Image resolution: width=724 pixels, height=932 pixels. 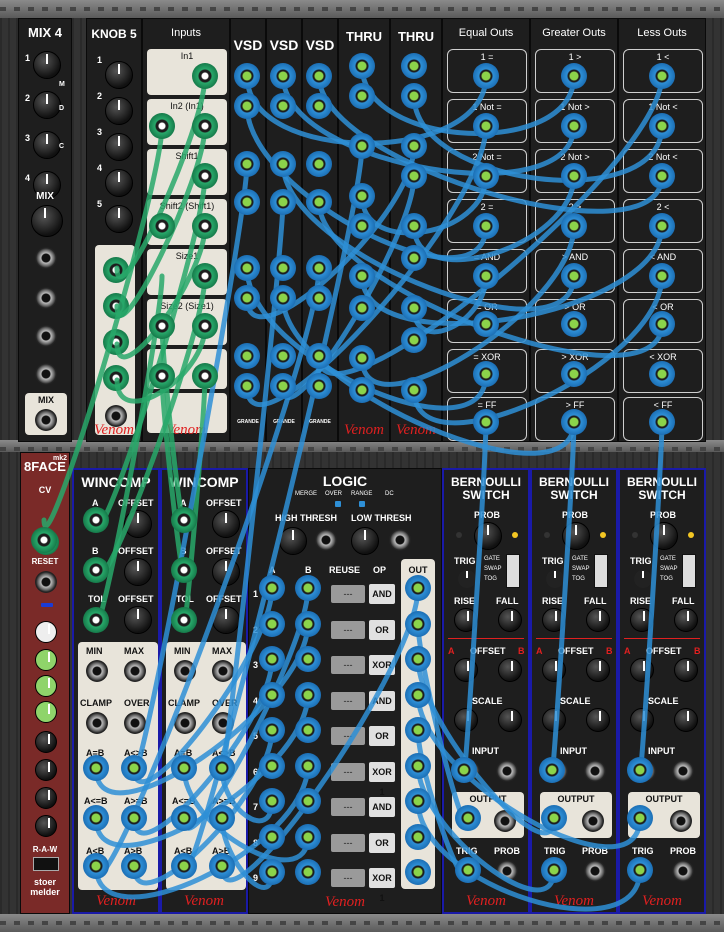 I want to click on logic-op-button: OR, so click(x=382, y=629).